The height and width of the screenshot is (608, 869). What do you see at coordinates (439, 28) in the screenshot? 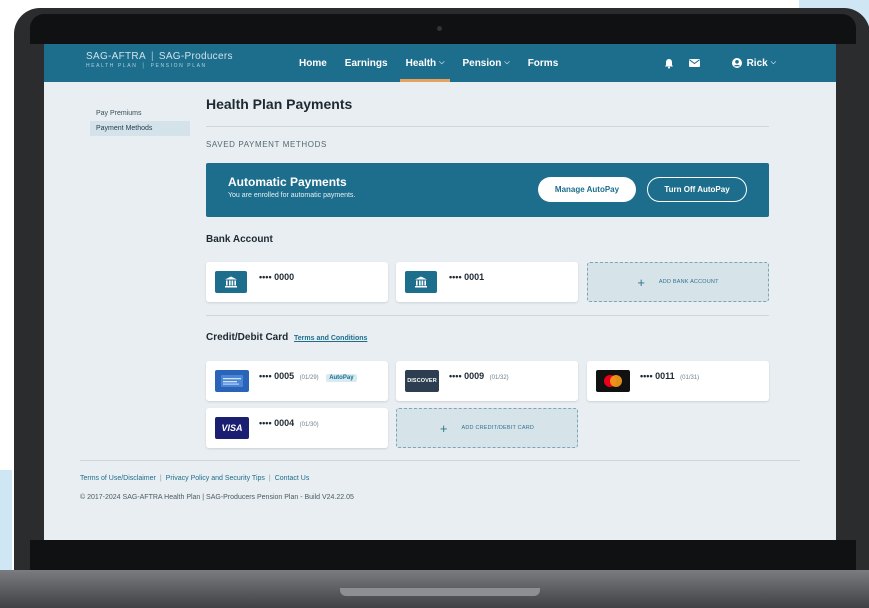
I see `camera-icon` at bounding box center [439, 28].